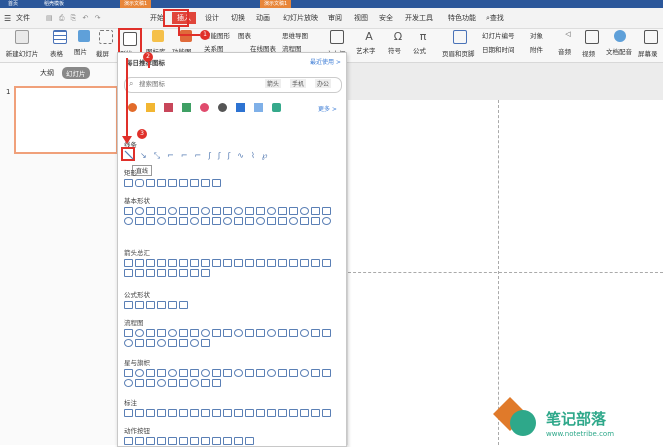  Describe the element at coordinates (327, 108) in the screenshot. I see `more-link: 更多 >` at that location.